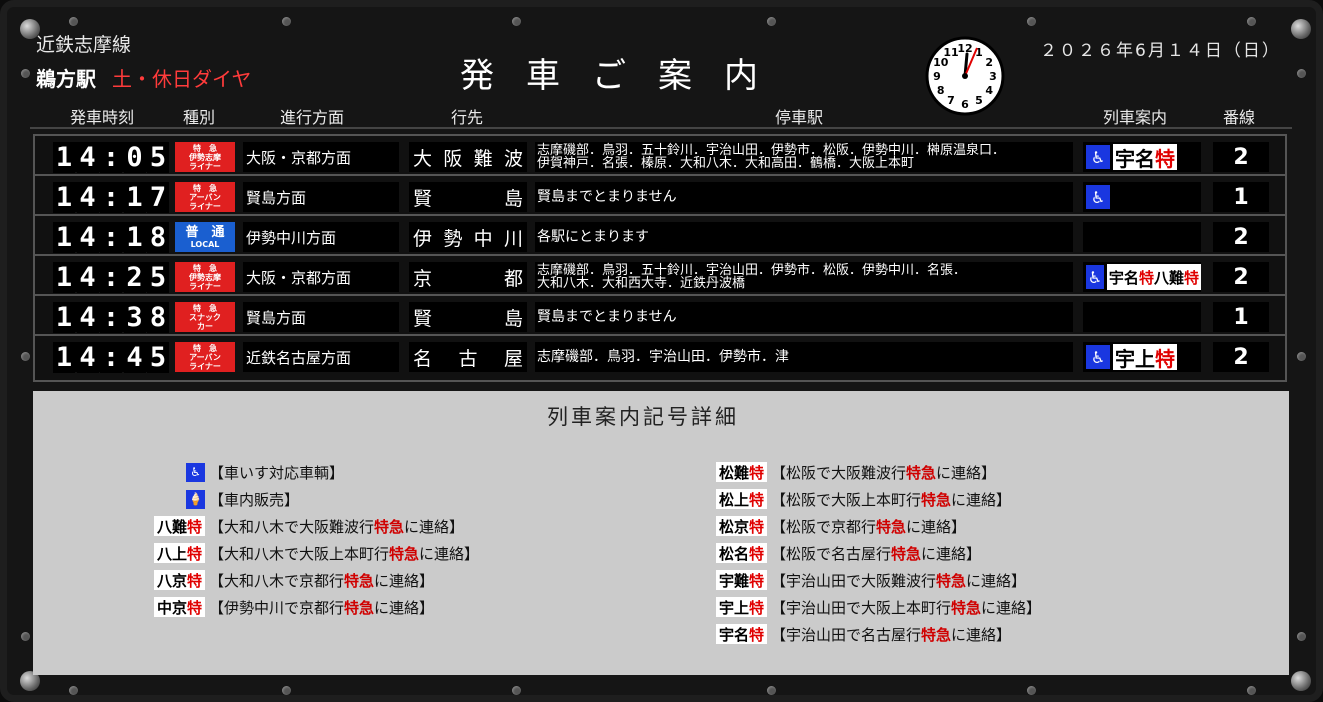 The height and width of the screenshot is (702, 1323). I want to click on badge-char: 宇, so click(1125, 158).